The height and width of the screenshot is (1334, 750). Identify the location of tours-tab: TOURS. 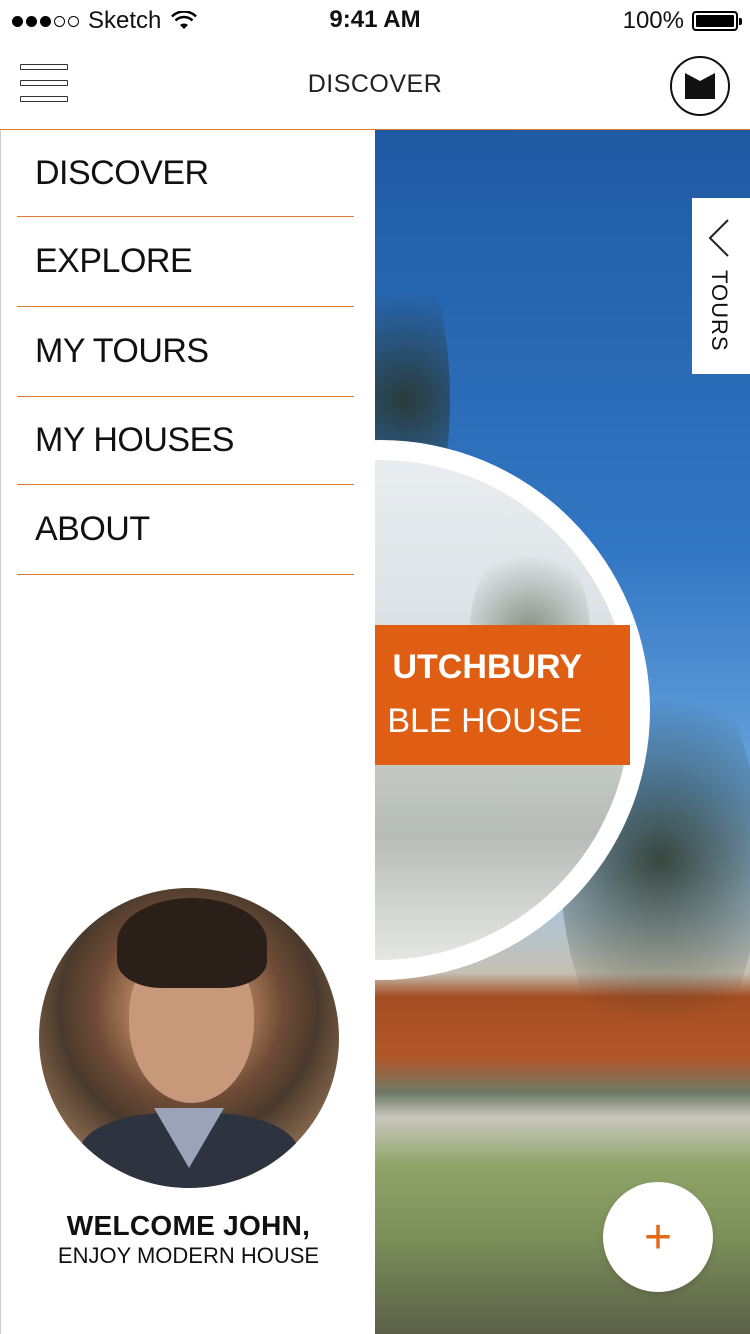
(721, 286).